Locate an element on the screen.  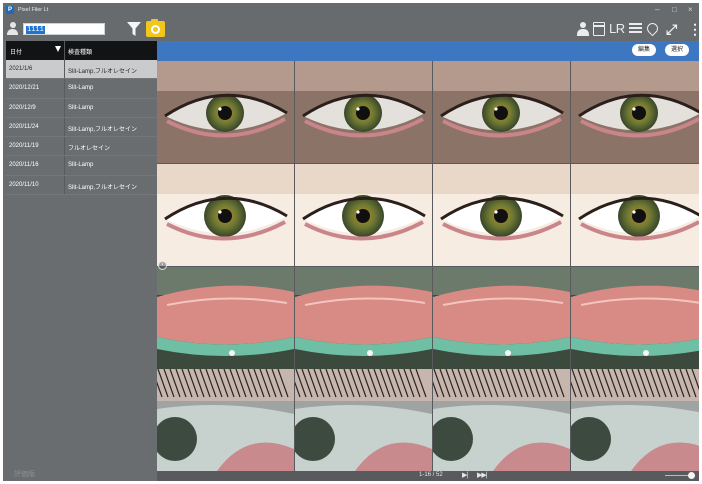
exam-row: 2020/12/9 Slit-Lamp is located at coordinates (81, 108).